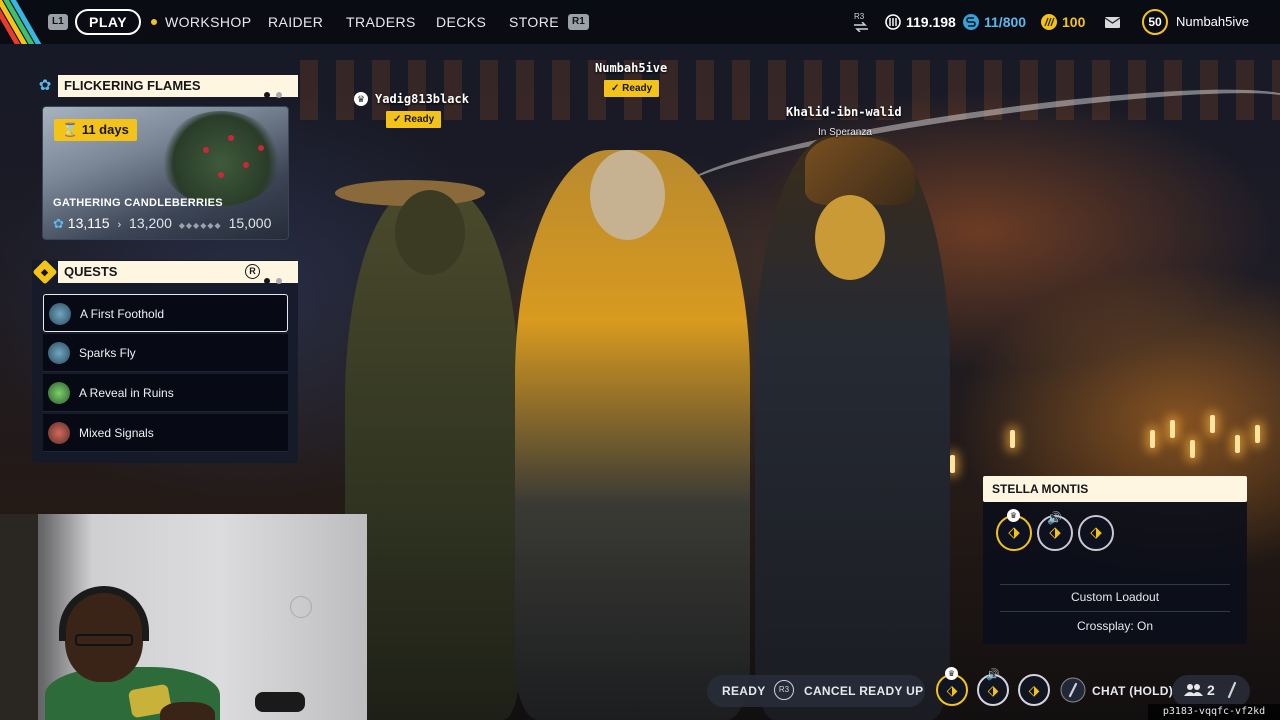  What do you see at coordinates (70, 129) in the screenshot?
I see `hourglass-icon: ⌛` at bounding box center [70, 129].